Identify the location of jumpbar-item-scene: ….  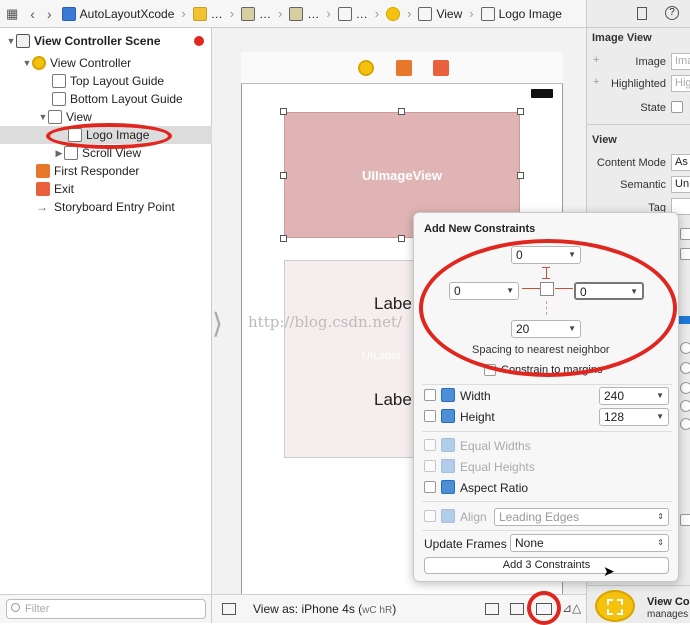
(362, 14).